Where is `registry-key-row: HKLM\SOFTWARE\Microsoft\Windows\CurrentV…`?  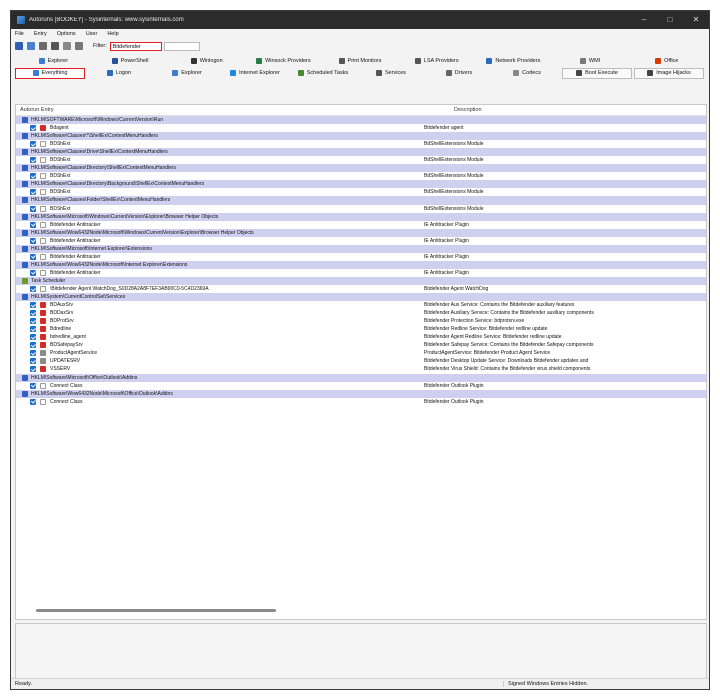 registry-key-row: HKLM\SOFTWARE\Microsoft\Windows\CurrentV… is located at coordinates (361, 120).